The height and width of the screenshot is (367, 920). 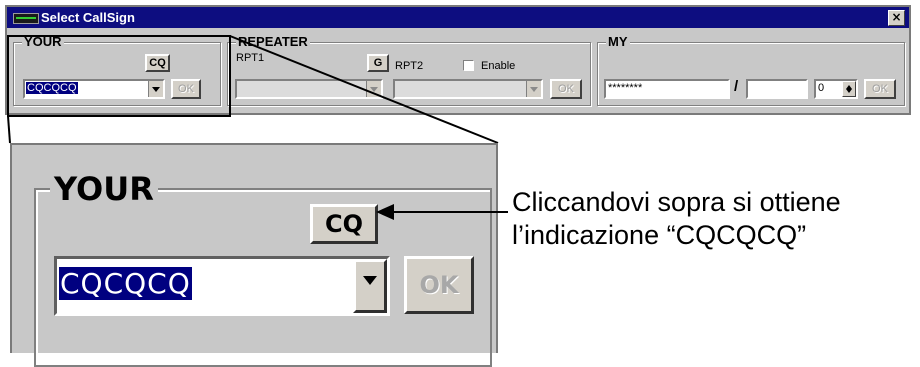 I want to click on annotation-line-1: Cliccandovi sopra si ottiene, so click(x=676, y=202).